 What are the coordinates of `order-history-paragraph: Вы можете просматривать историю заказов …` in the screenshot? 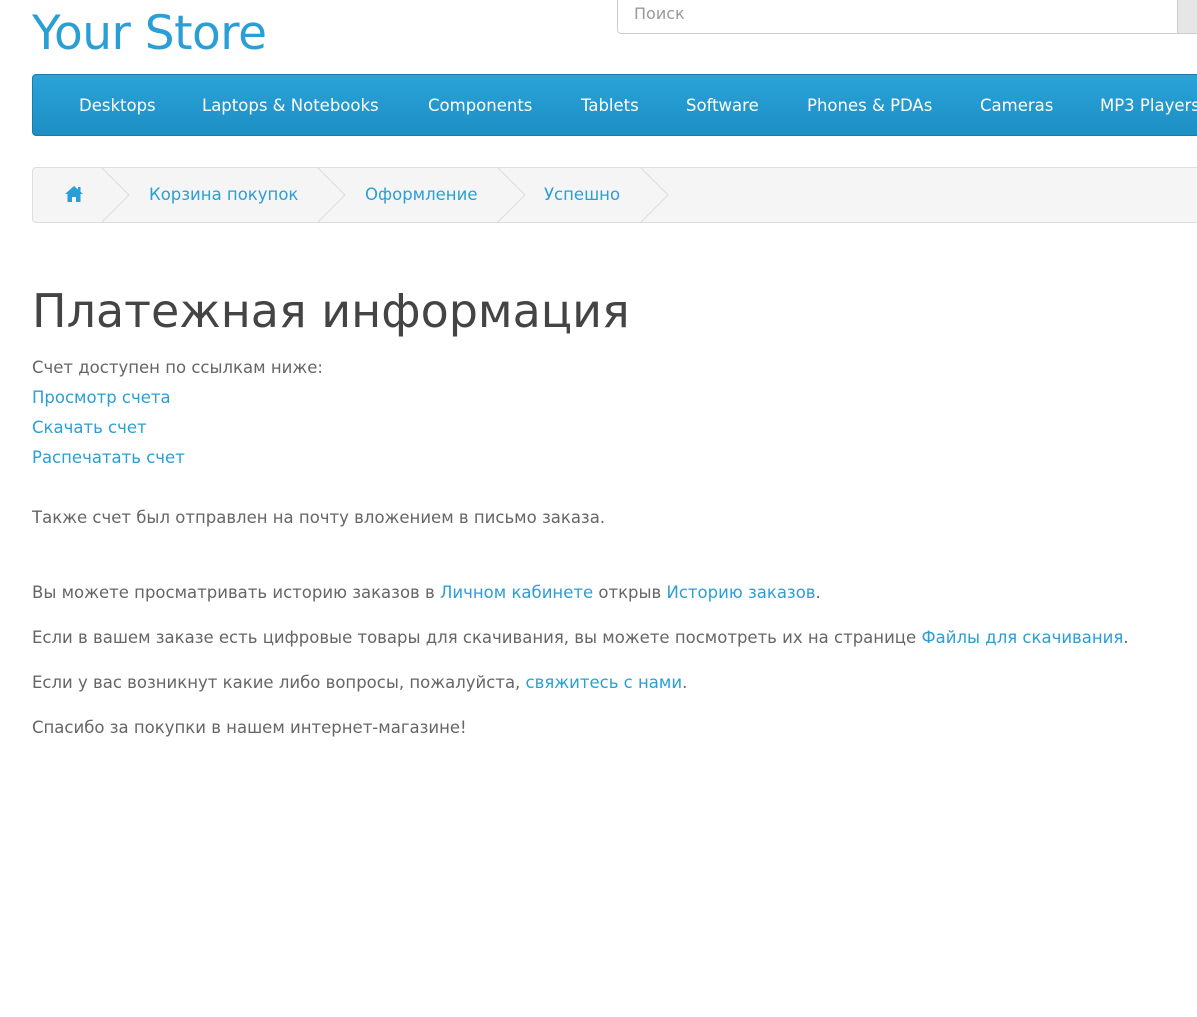 It's located at (426, 593).